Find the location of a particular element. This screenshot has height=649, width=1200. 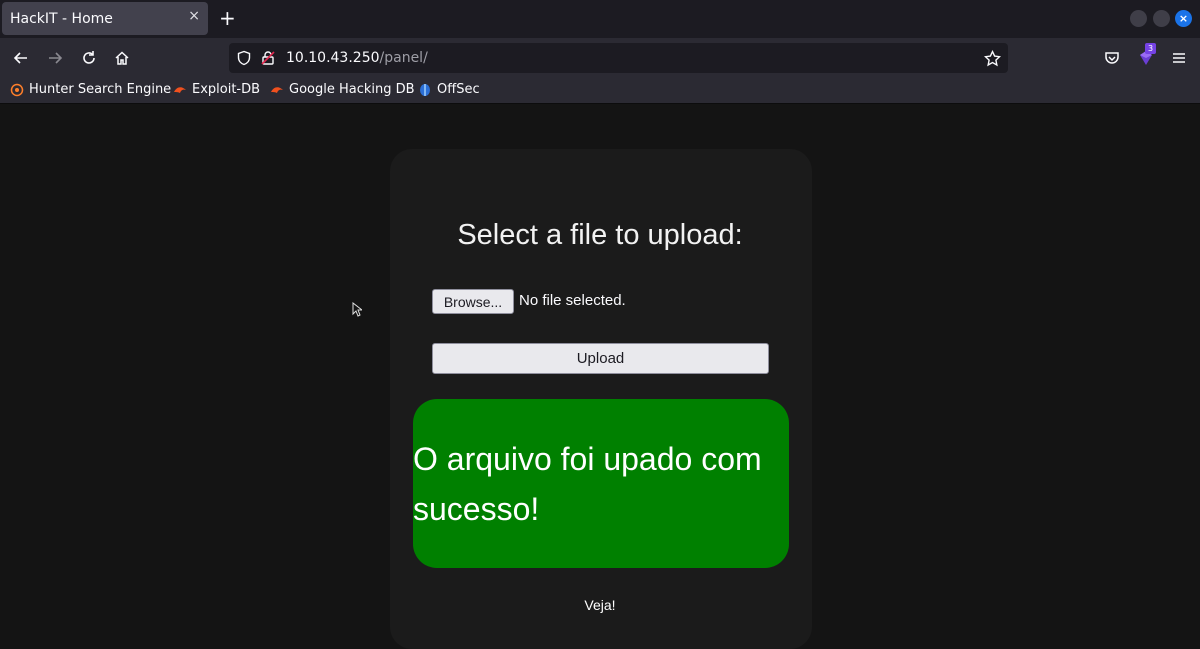

reload-icon is located at coordinates (89, 57).